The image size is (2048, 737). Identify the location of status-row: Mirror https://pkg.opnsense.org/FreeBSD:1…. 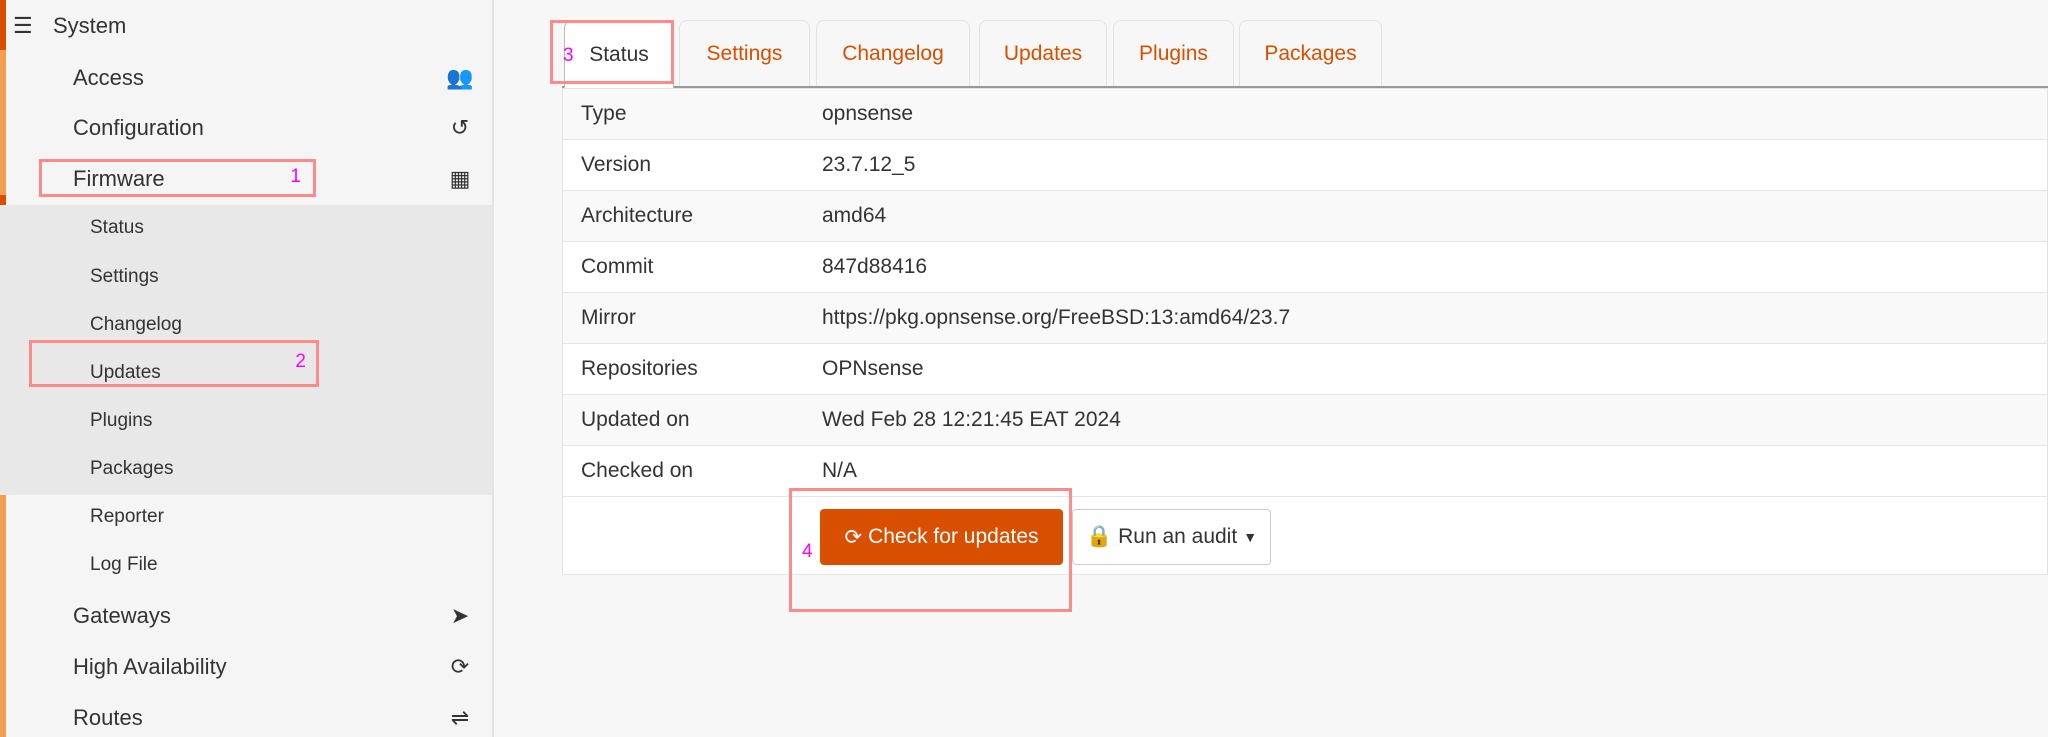
(1305, 318).